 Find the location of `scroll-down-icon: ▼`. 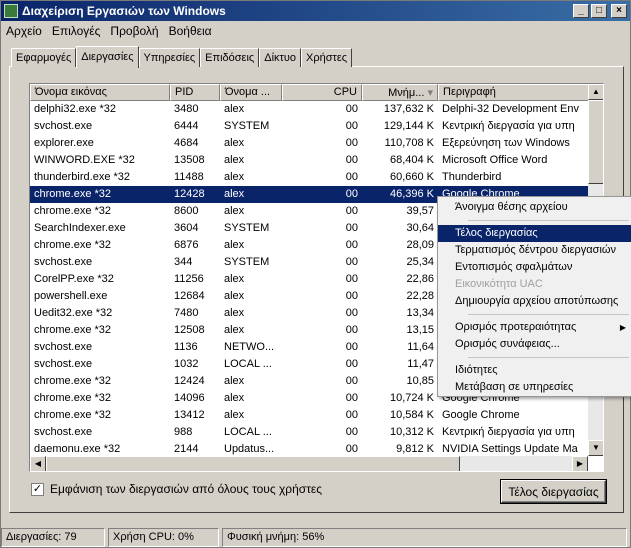

scroll-down-icon: ▼ is located at coordinates (595, 448).